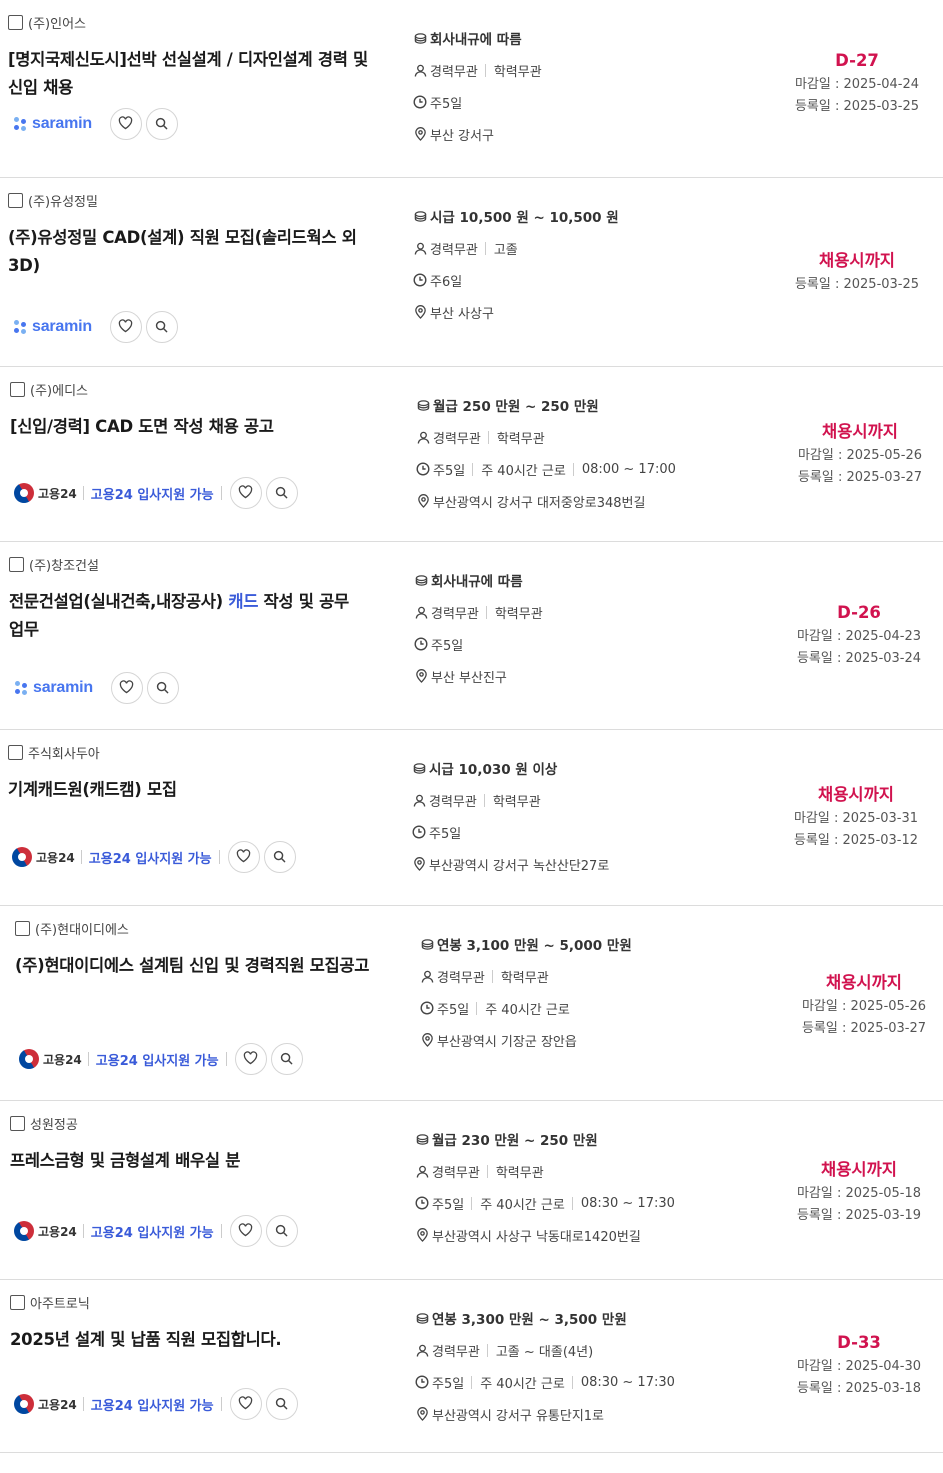 The image size is (943, 1473). I want to click on location-text: 부산광역시 기장군 장안읍, so click(507, 1042).